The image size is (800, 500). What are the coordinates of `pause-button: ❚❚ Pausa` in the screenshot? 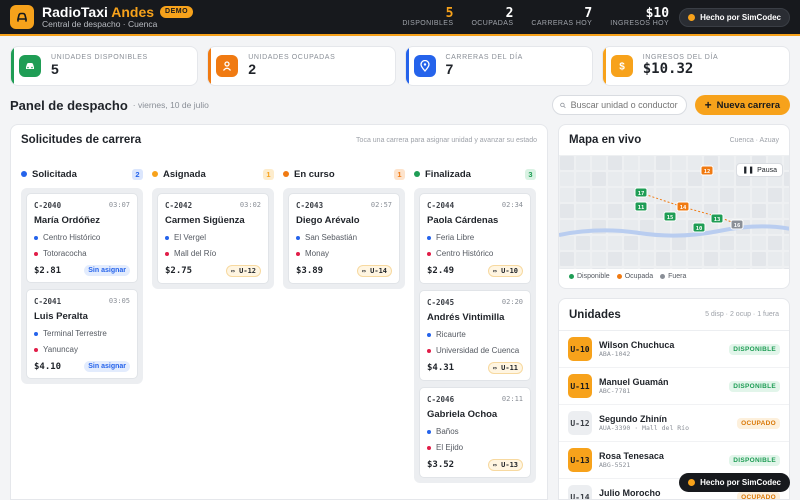 It's located at (759, 170).